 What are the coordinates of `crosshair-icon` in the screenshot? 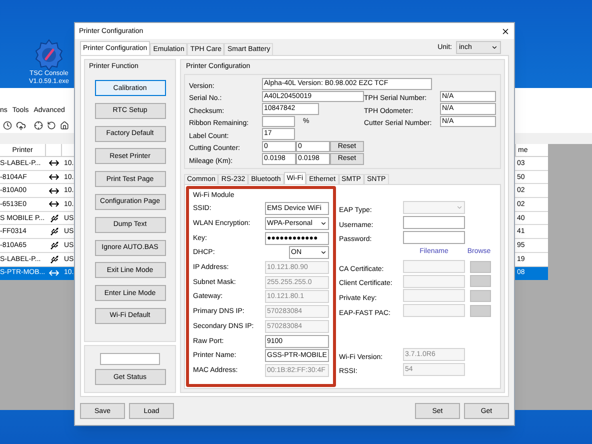 It's located at (38, 125).